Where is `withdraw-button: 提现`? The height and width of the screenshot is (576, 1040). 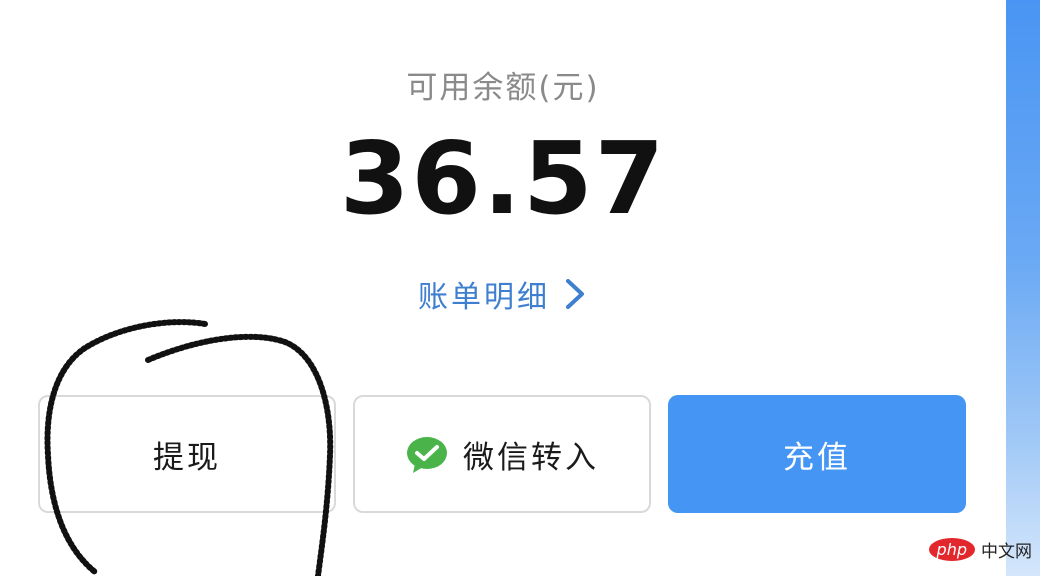
withdraw-button: 提现 is located at coordinates (187, 454).